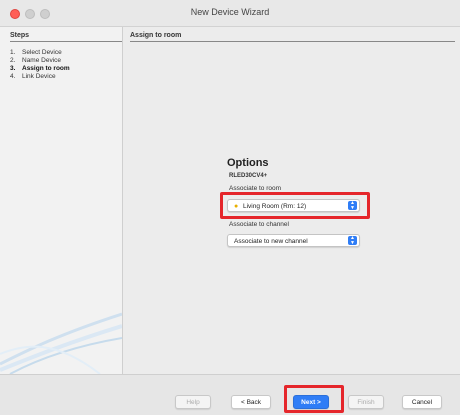 This screenshot has height=415, width=460. What do you see at coordinates (255, 188) in the screenshot?
I see `room-field-label: Associate to room` at bounding box center [255, 188].